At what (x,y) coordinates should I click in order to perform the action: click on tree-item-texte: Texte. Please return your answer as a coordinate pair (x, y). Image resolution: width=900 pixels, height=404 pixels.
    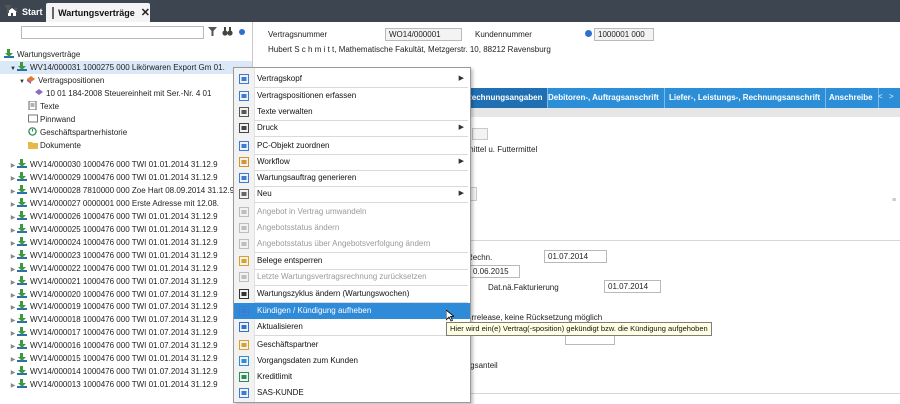
    Looking at the image, I should click on (43, 106).